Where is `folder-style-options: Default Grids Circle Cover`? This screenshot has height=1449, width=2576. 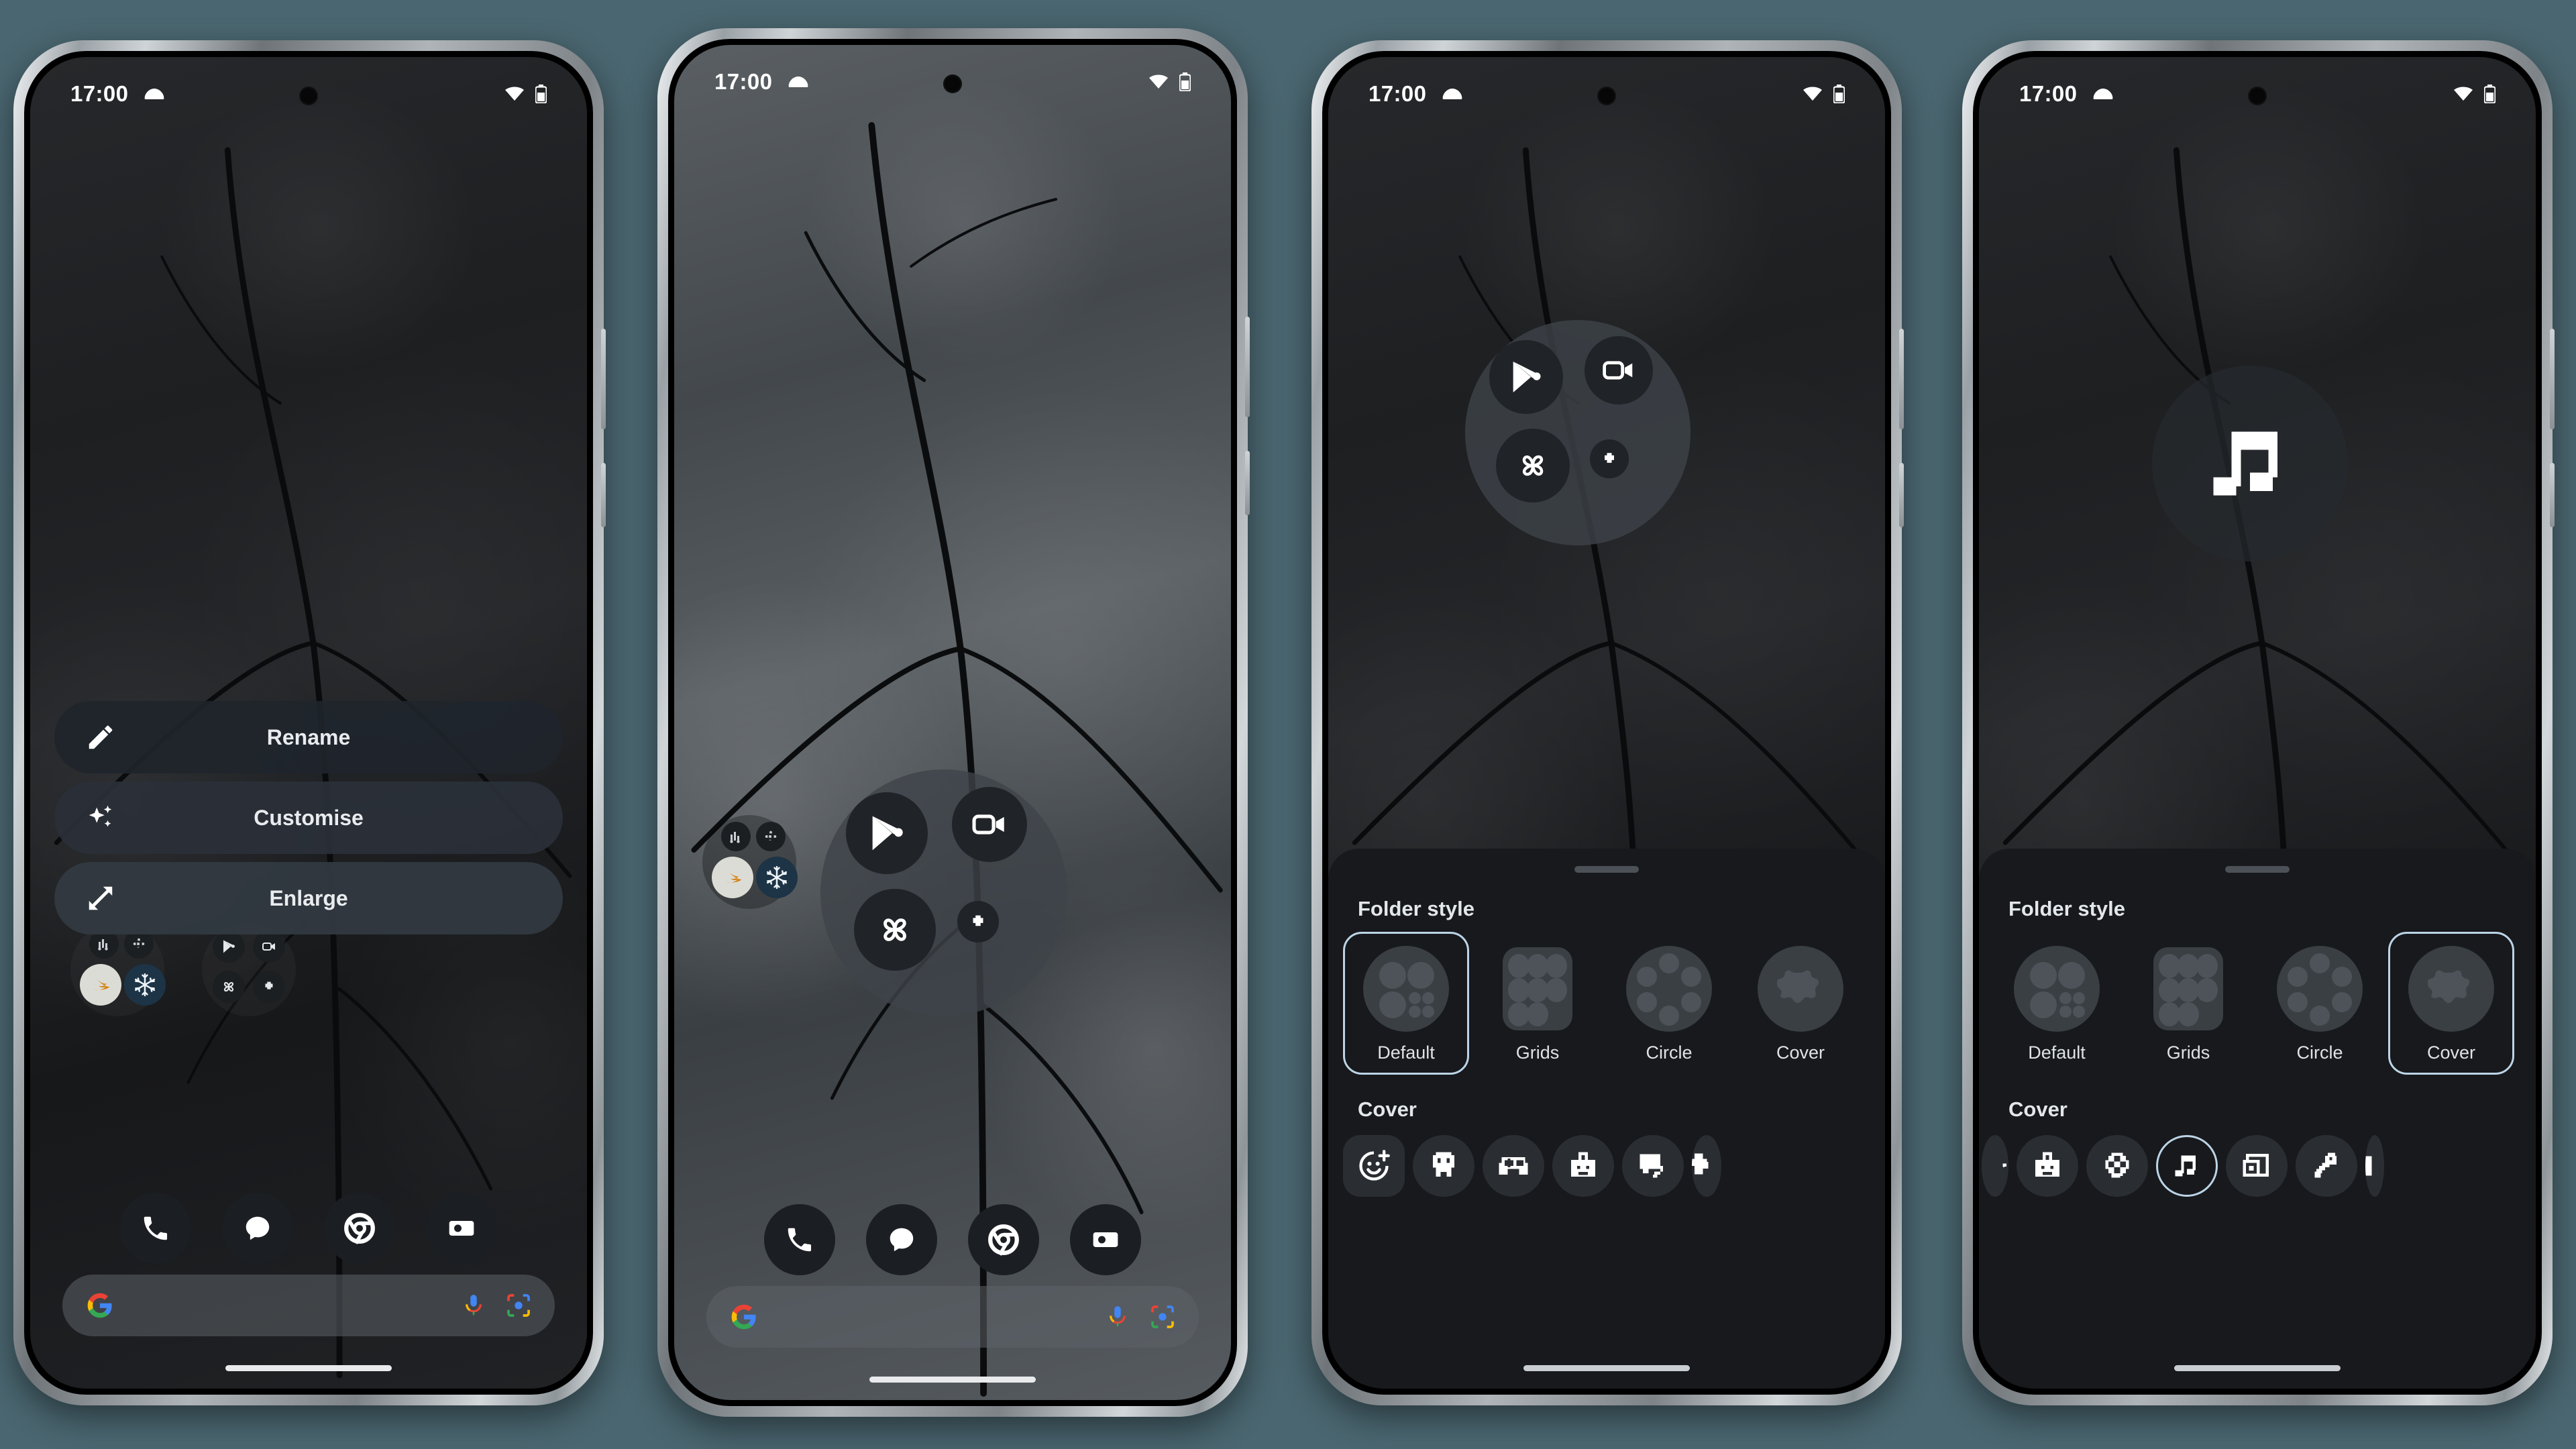
folder-style-options: Default Grids Circle Cover is located at coordinates (2265, 1003).